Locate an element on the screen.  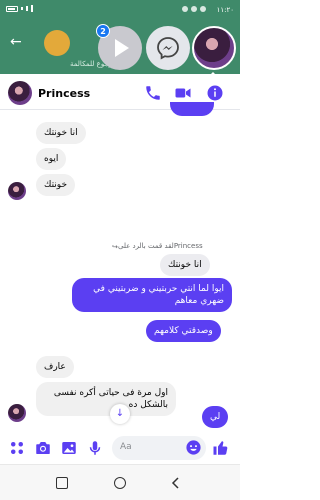
quoted-message: انا خونتك is located at coordinates (185, 265).